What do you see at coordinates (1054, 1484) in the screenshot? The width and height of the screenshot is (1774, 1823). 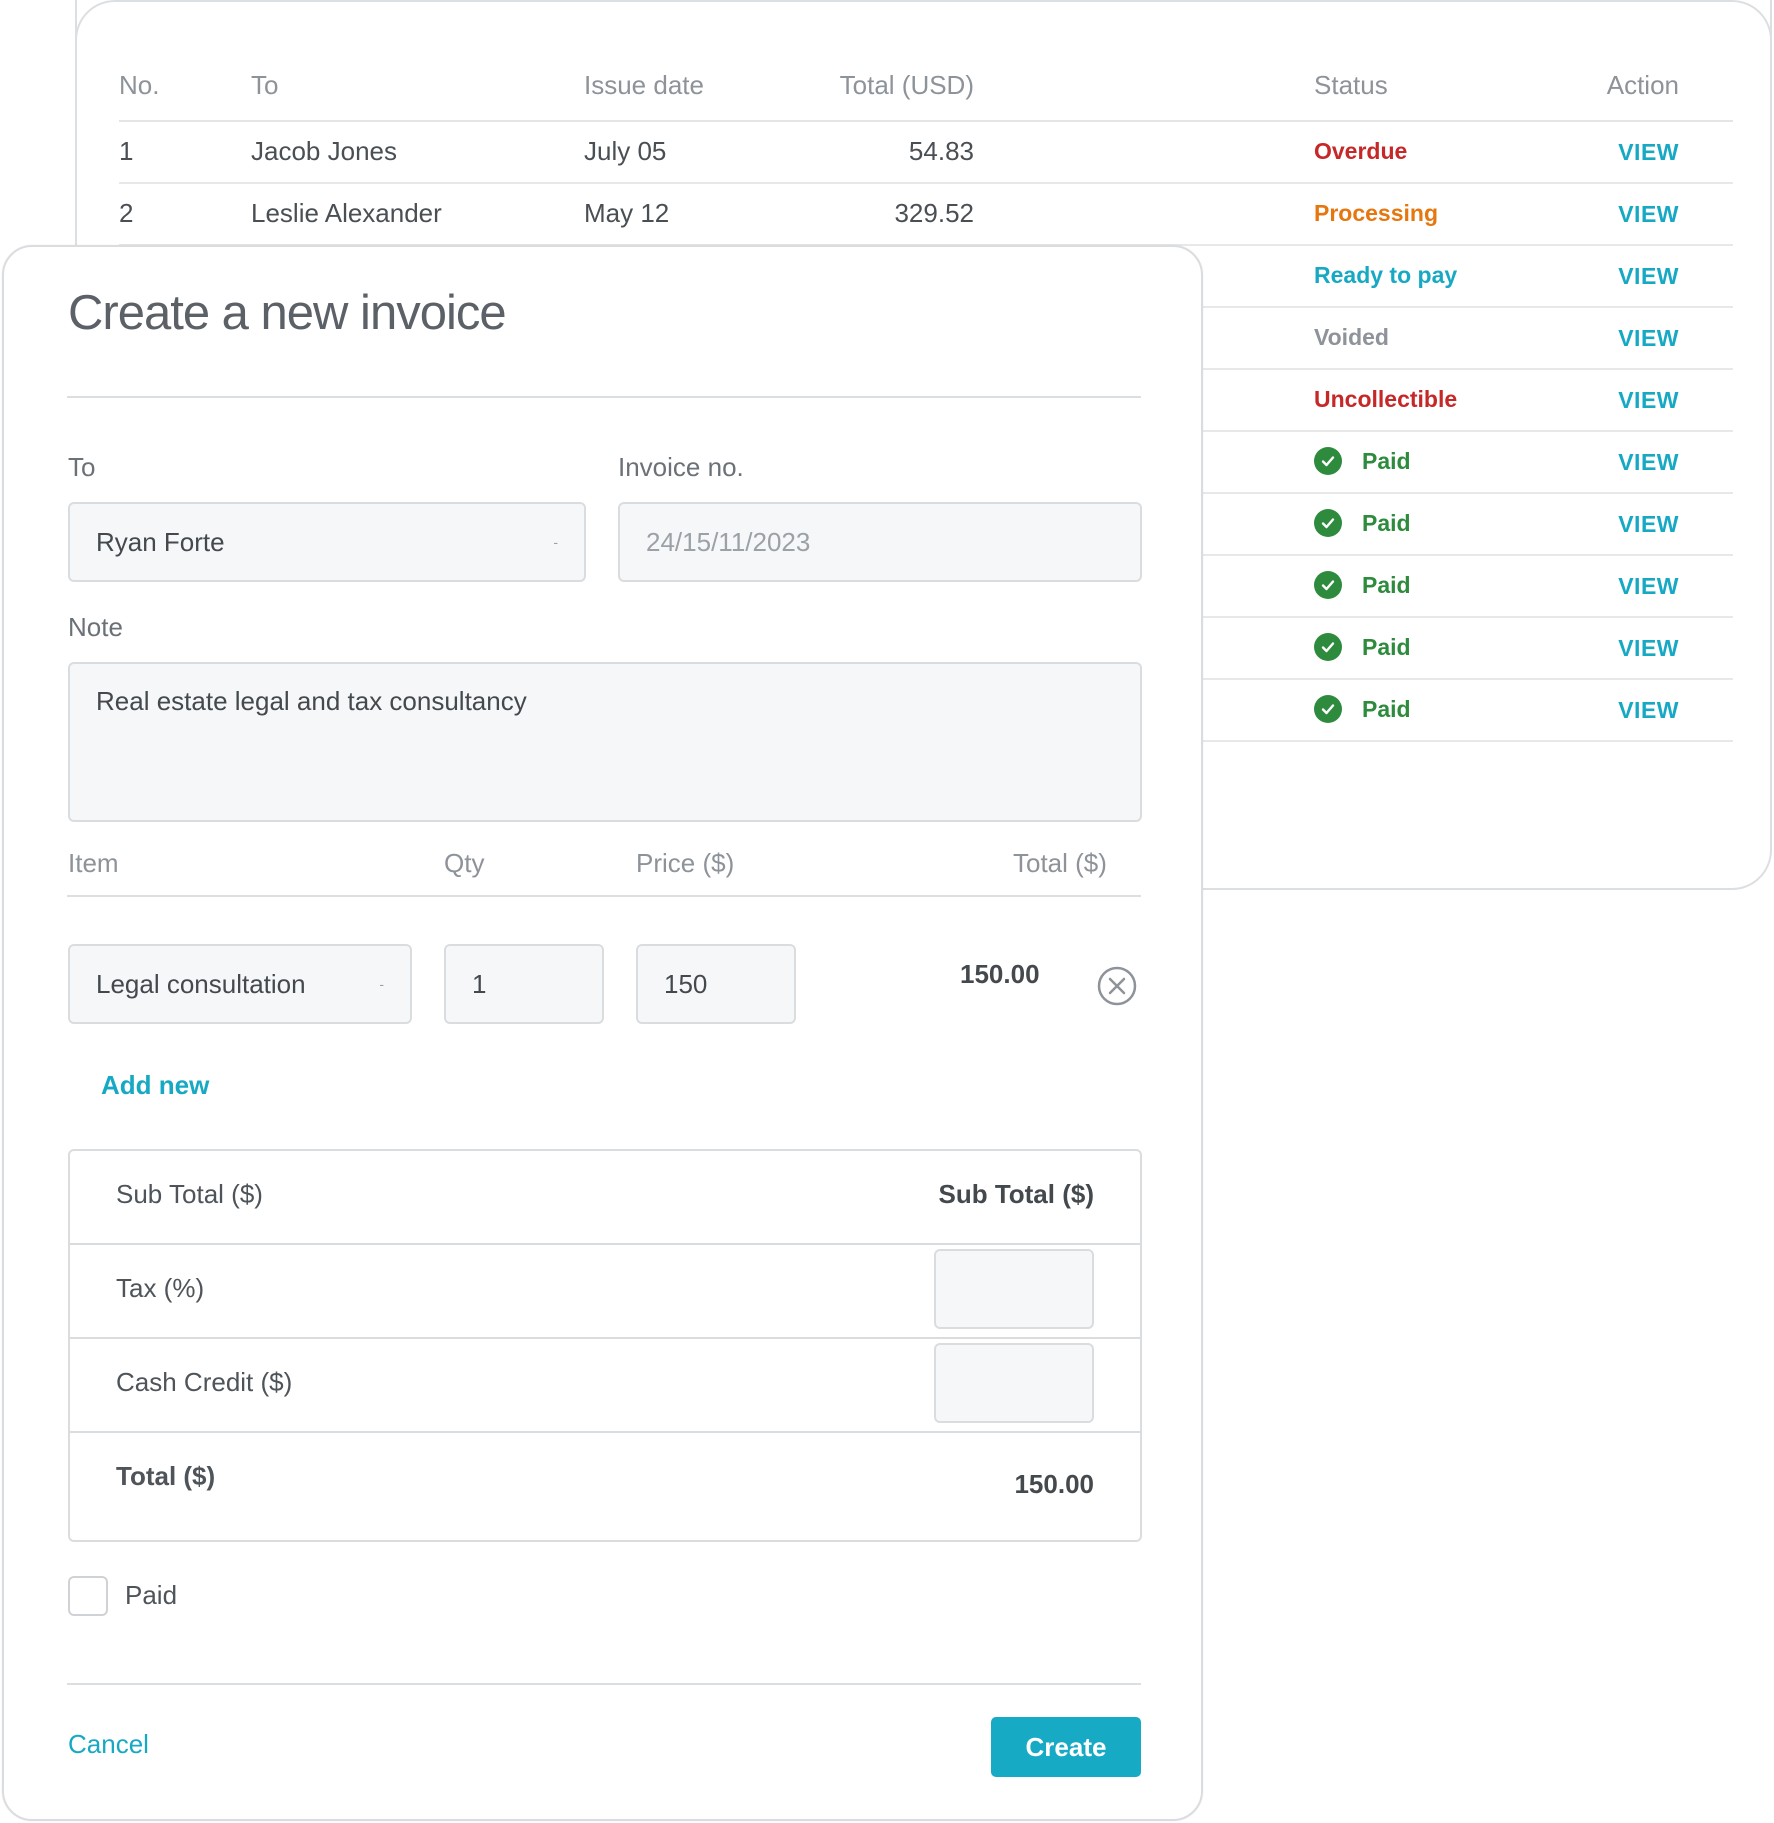 I see `total-value: 150.00` at bounding box center [1054, 1484].